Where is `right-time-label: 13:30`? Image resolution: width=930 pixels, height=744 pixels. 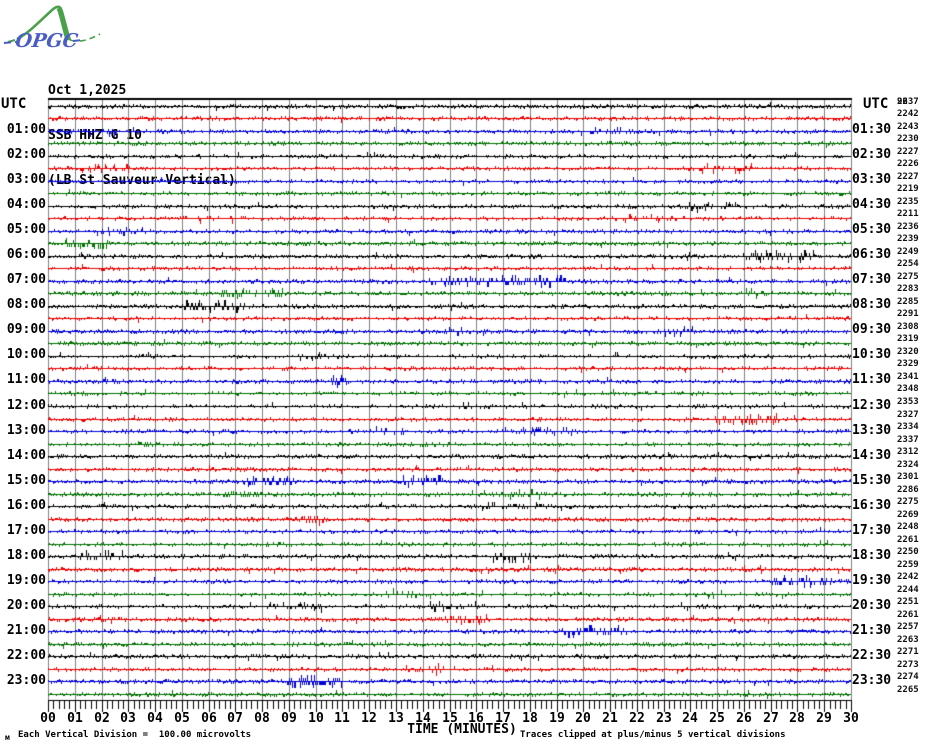
right-time-label: 13:30 is located at coordinates (872, 430).